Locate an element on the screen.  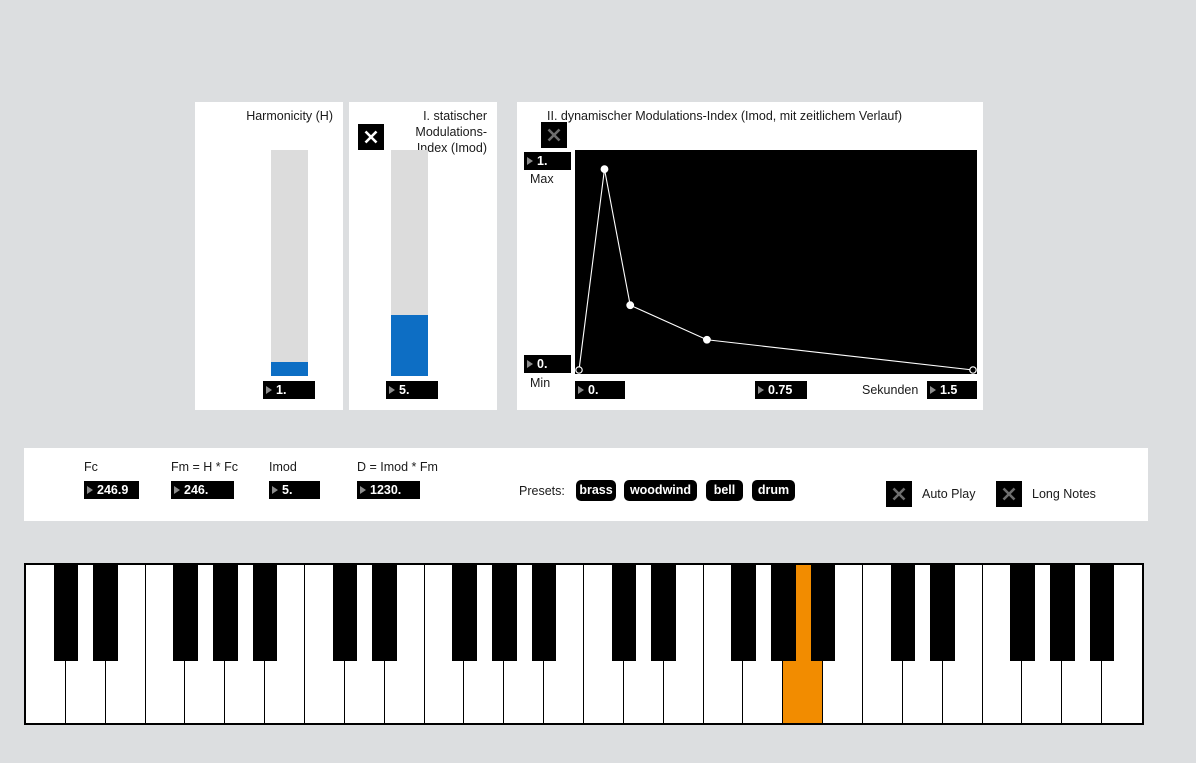
harmonicity-slider is located at coordinates (289, 263).